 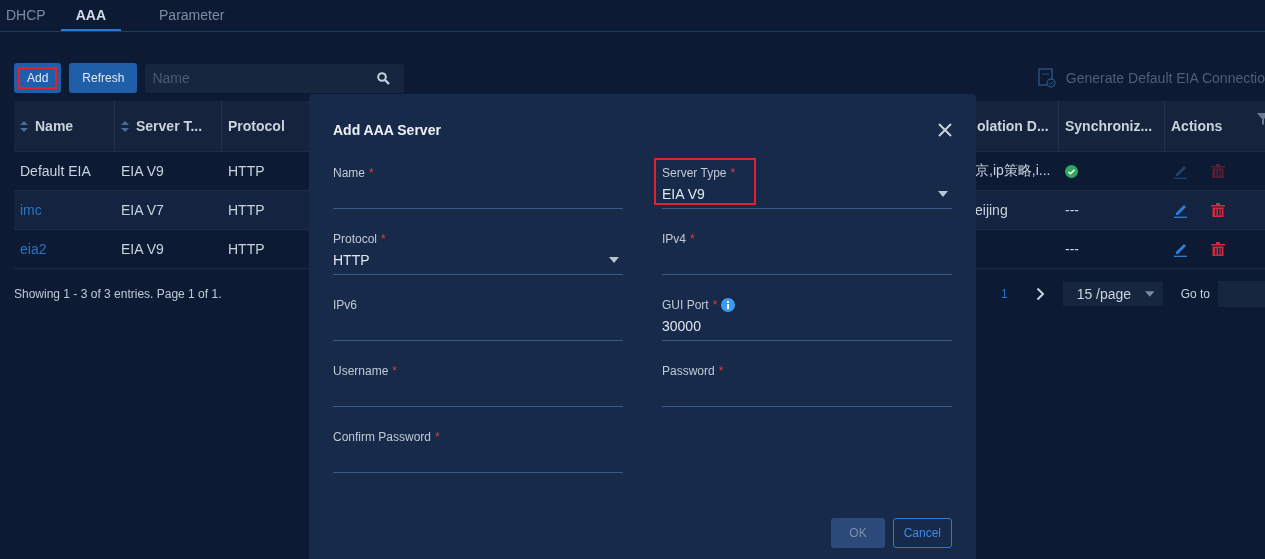 I want to click on select-field: HTTP, so click(x=478, y=260).